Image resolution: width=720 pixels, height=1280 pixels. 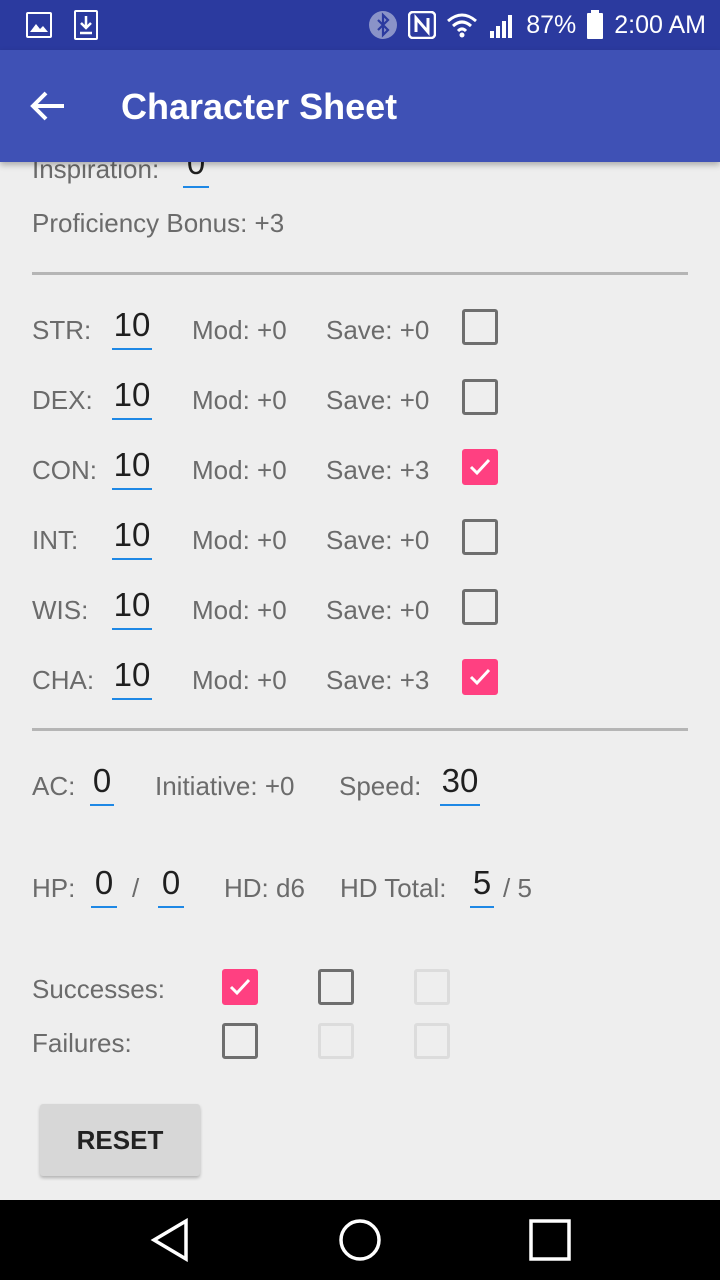 What do you see at coordinates (102, 784) in the screenshot?
I see `ac-input: 0` at bounding box center [102, 784].